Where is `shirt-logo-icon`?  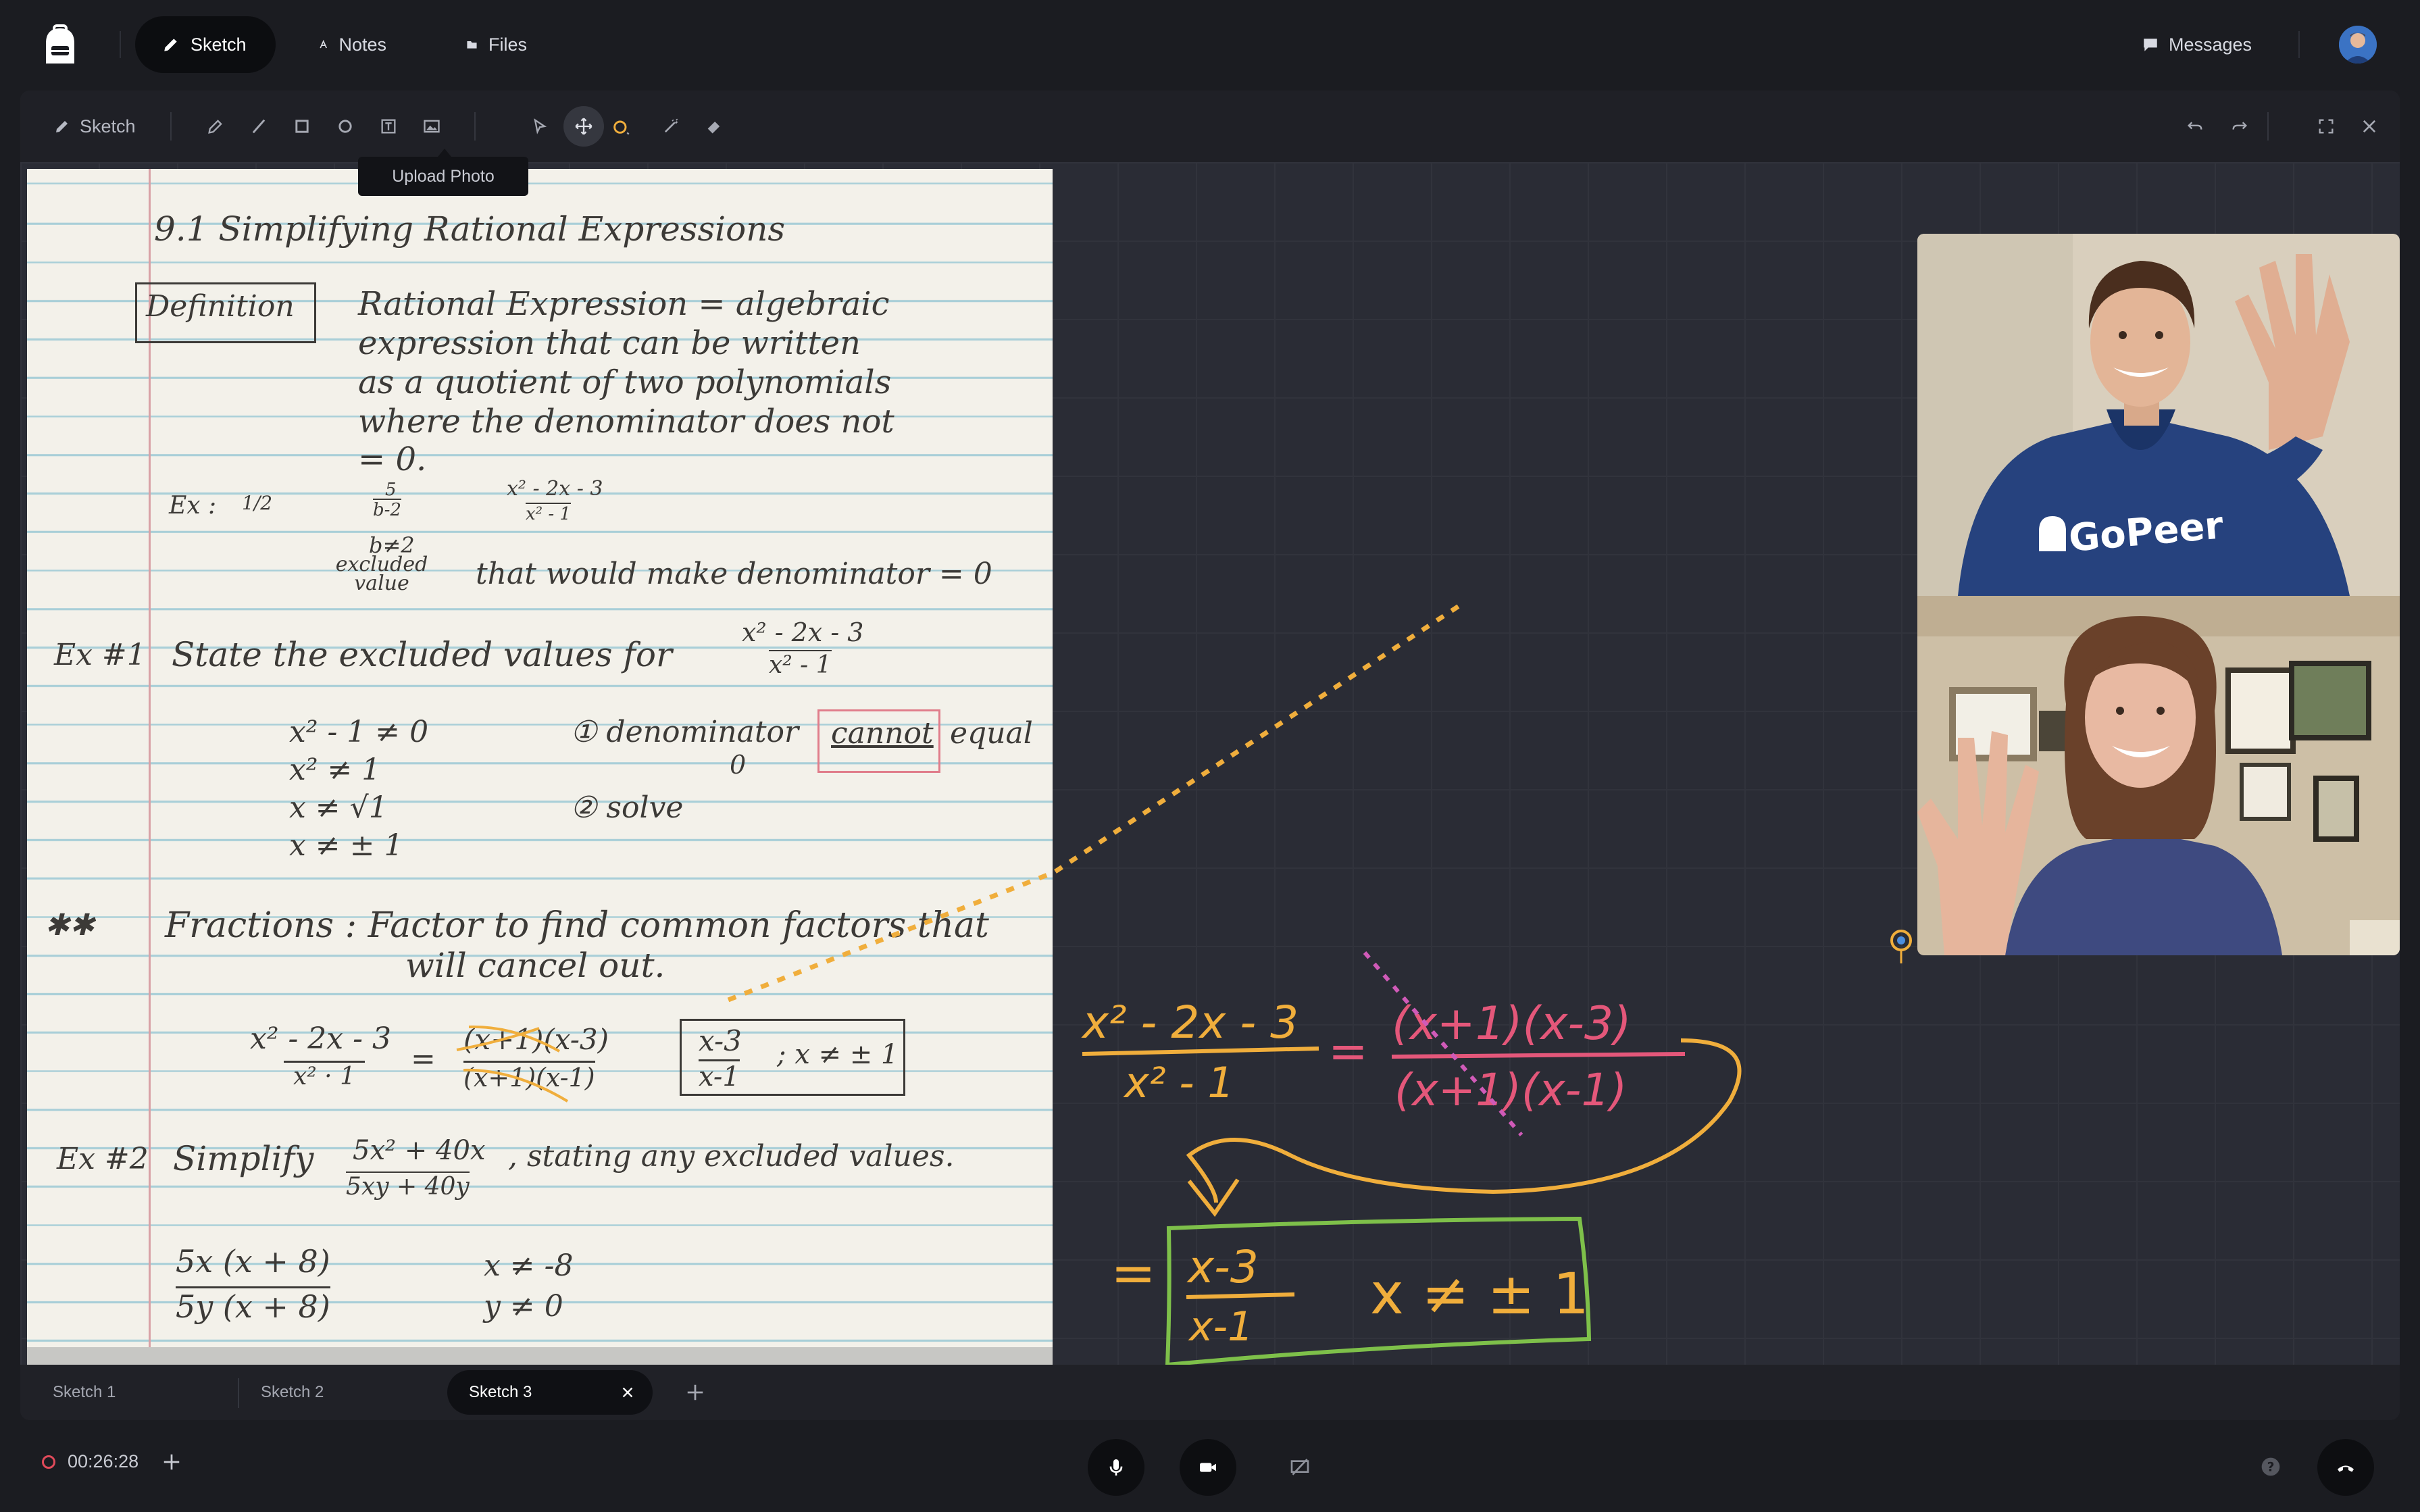
shirt-logo-icon is located at coordinates (2052, 533).